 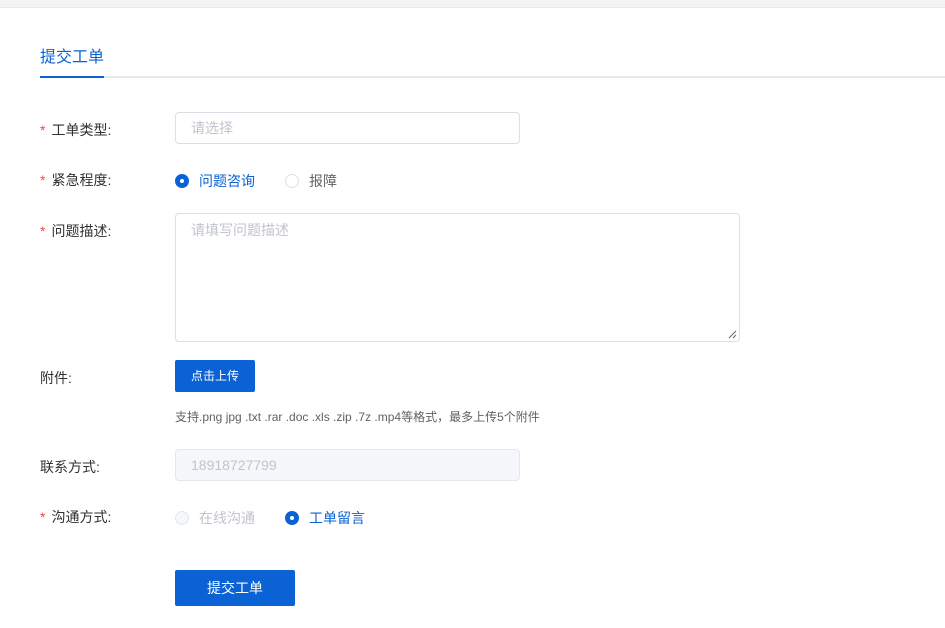 What do you see at coordinates (182, 518) in the screenshot?
I see `radio-disabled-icon` at bounding box center [182, 518].